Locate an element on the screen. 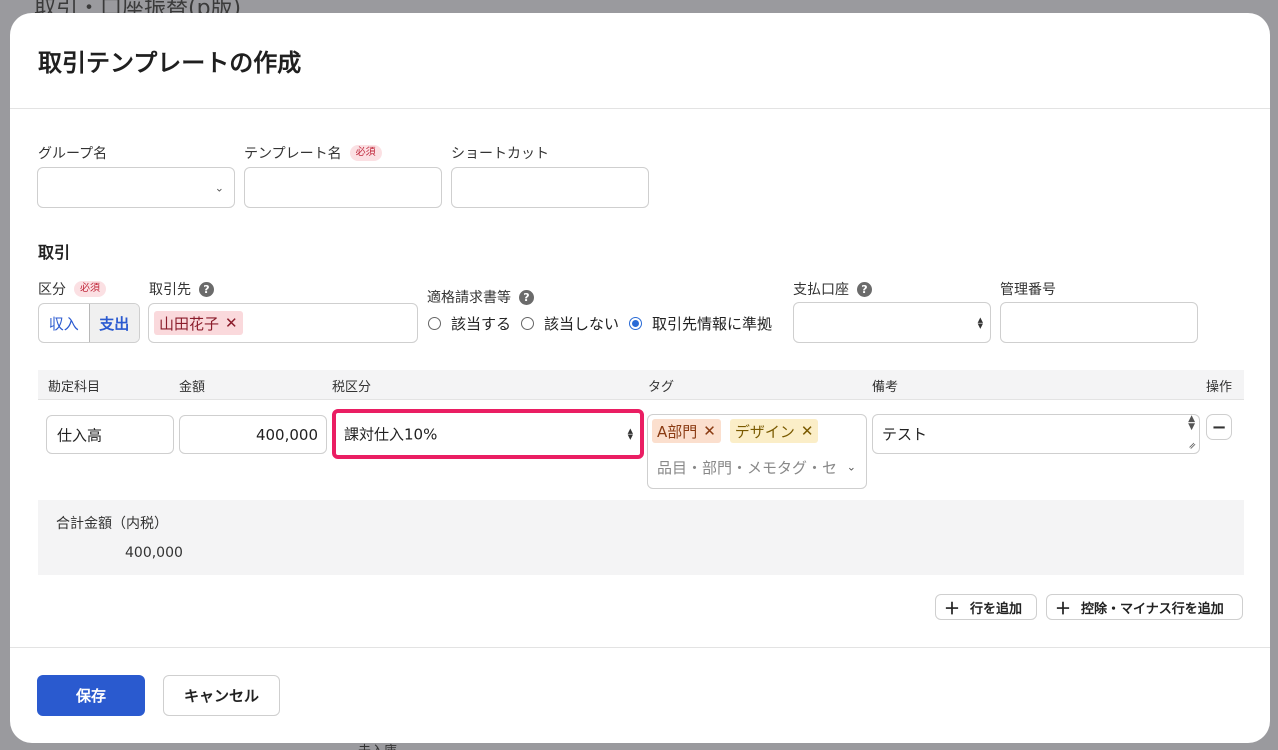 The height and width of the screenshot is (750, 1278). account-select: ▲ ▼ is located at coordinates (892, 322).